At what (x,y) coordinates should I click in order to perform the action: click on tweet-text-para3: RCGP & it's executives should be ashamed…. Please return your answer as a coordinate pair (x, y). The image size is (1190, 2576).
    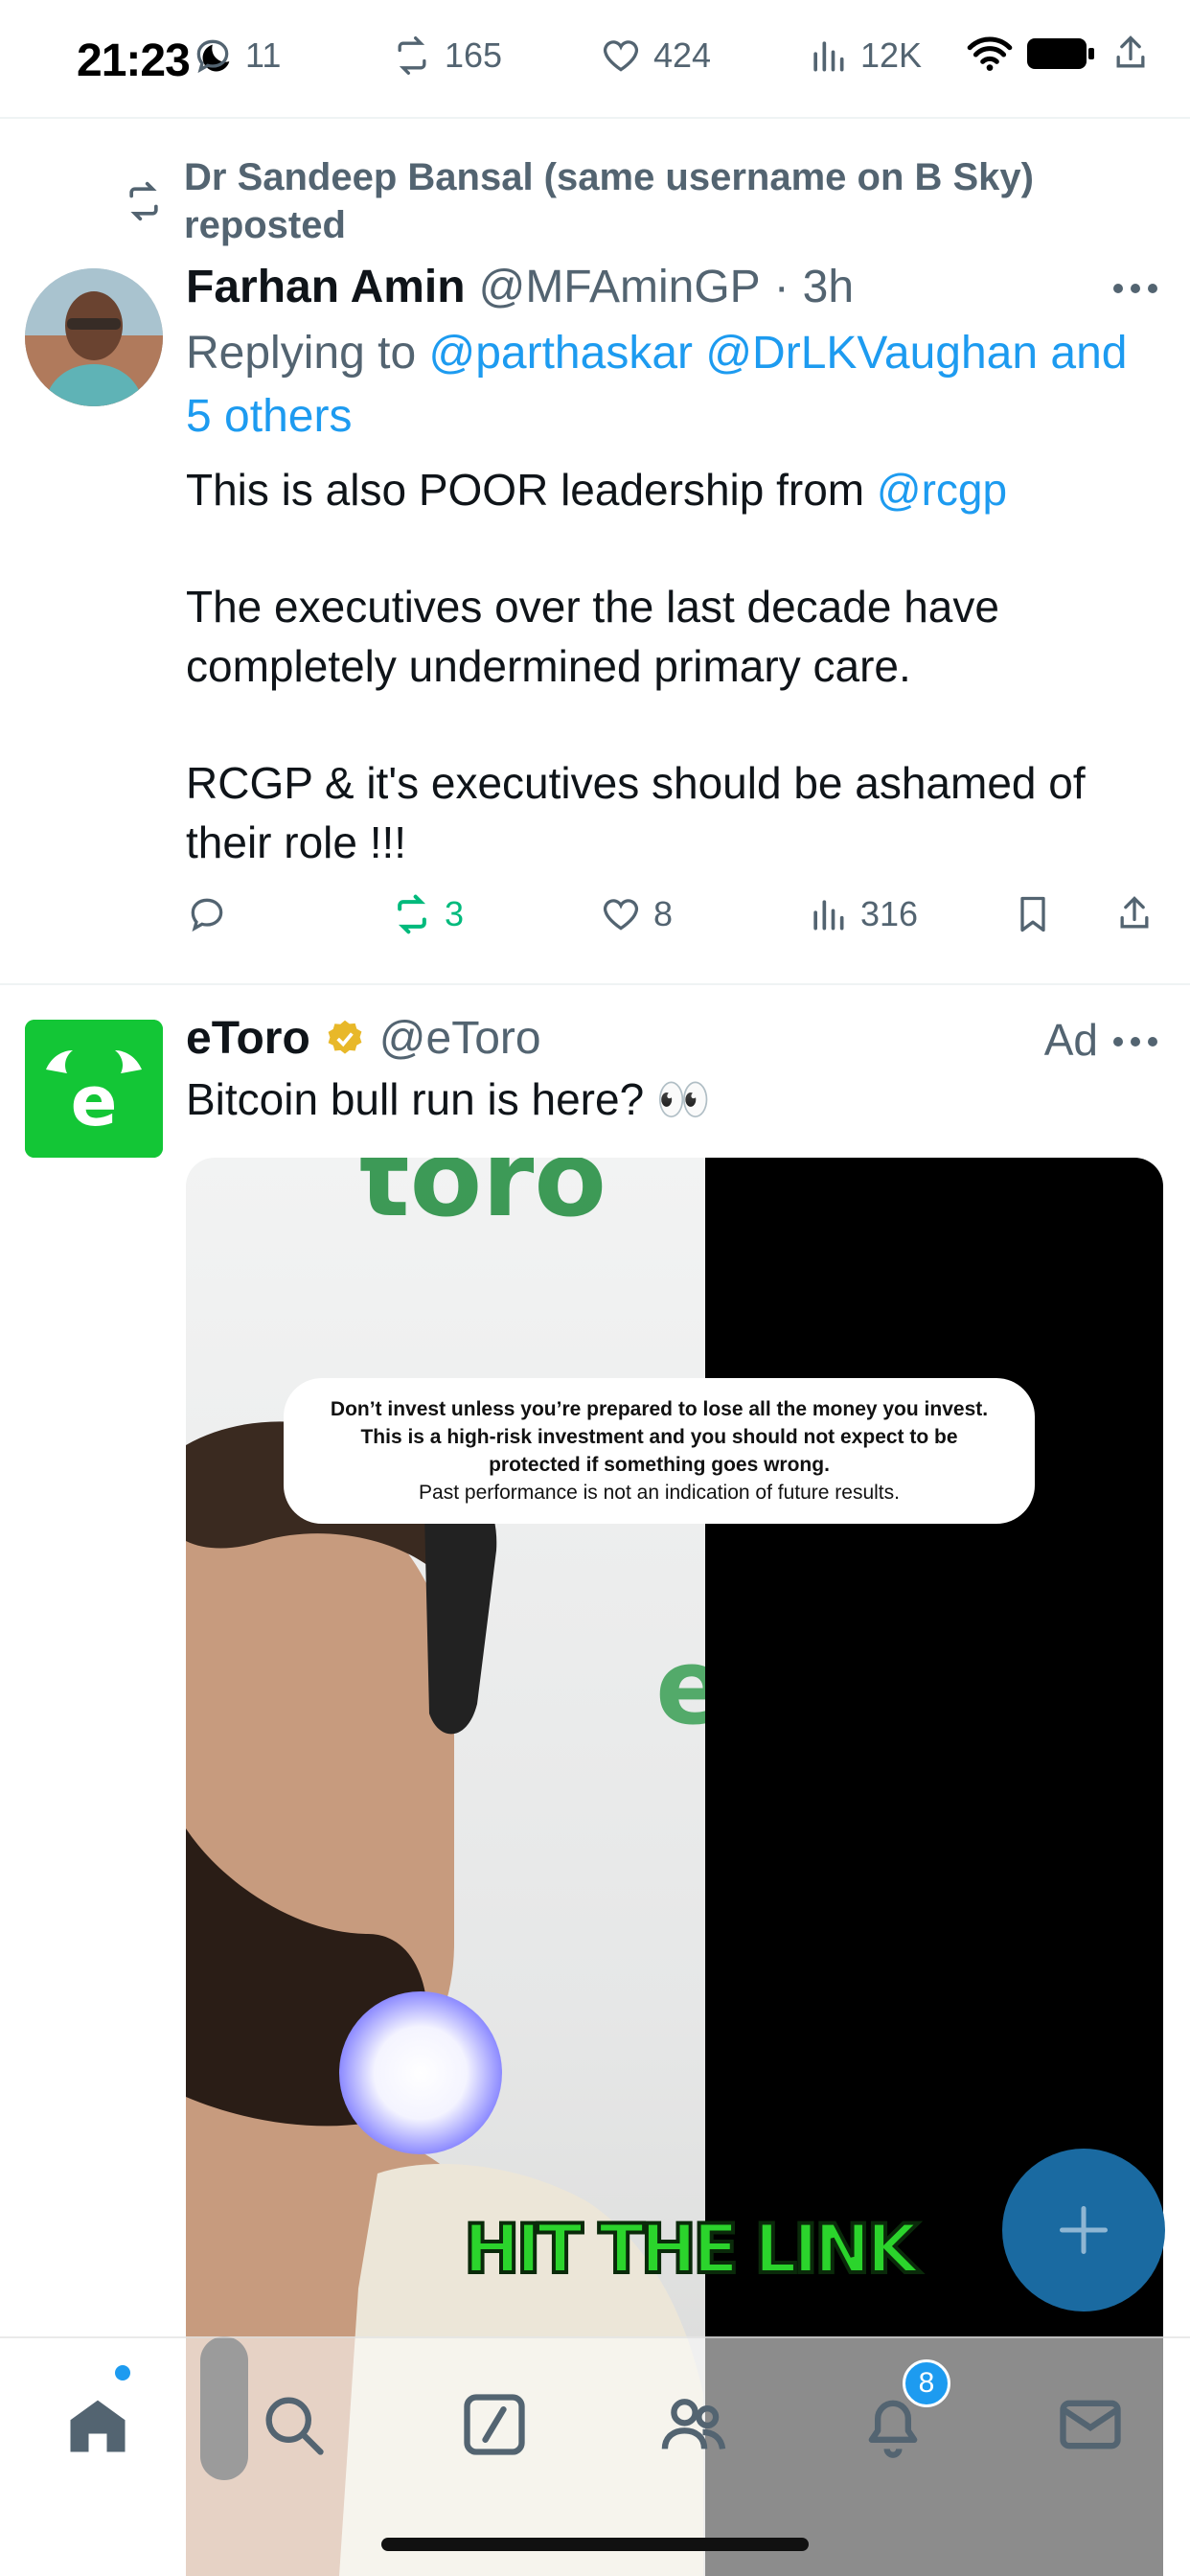
    Looking at the image, I should click on (636, 812).